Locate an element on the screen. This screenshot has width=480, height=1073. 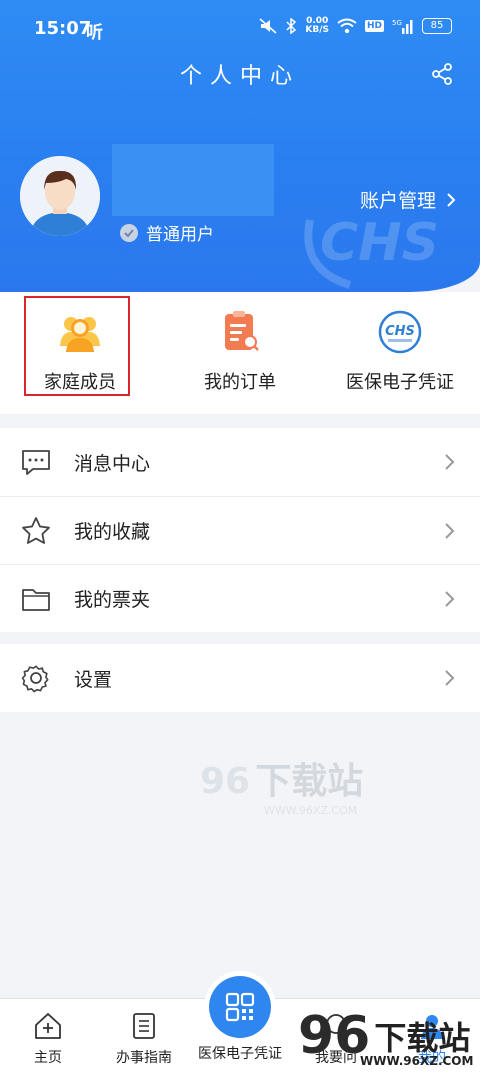
settings-icon is located at coordinates (35, 679).